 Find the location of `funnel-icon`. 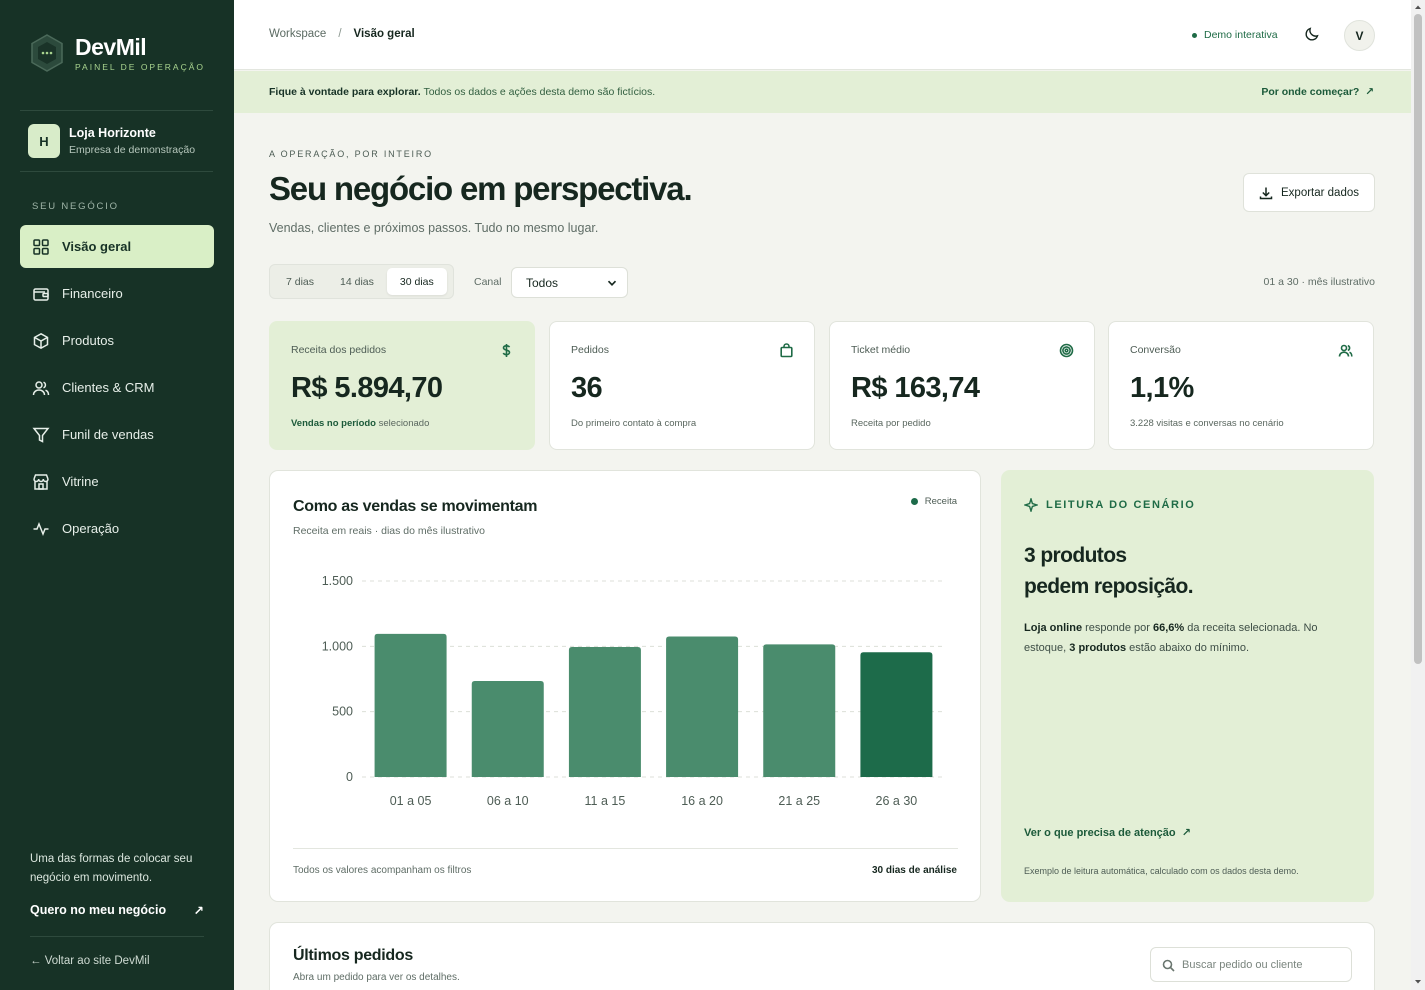

funnel-icon is located at coordinates (41, 435).